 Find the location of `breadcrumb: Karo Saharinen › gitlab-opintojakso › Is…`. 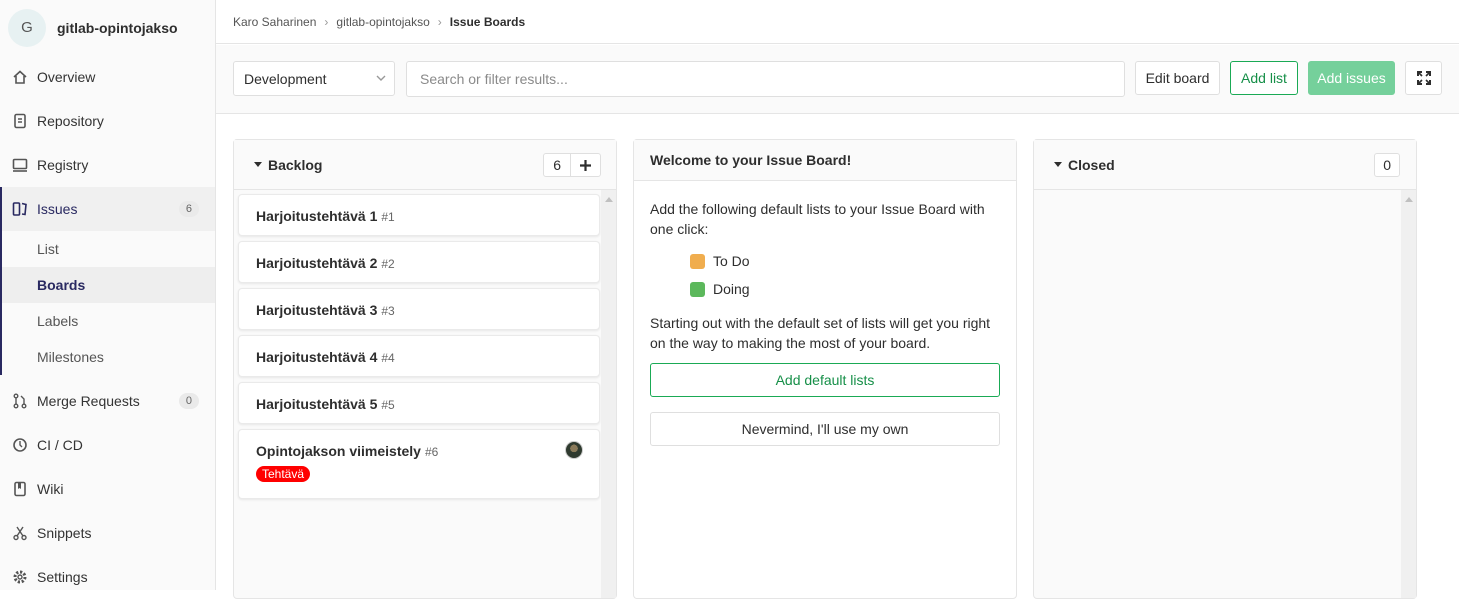

breadcrumb: Karo Saharinen › gitlab-opintojakso › Is… is located at coordinates (837, 22).